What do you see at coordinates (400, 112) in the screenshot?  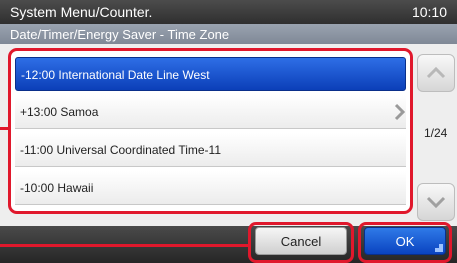 I see `chevron-right-icon` at bounding box center [400, 112].